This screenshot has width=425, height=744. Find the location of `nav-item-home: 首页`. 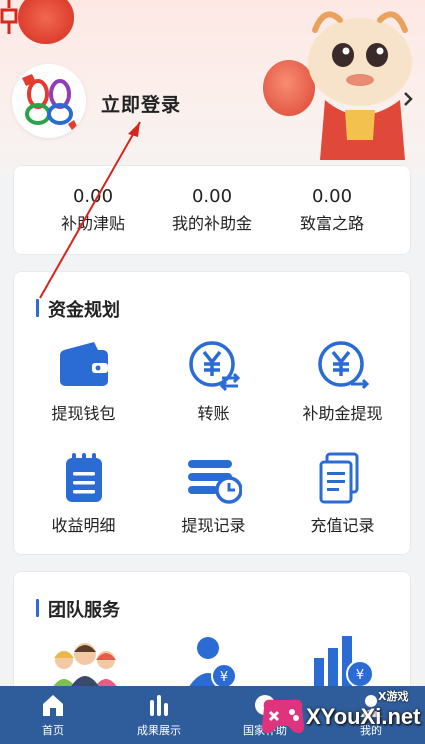

nav-item-home: 首页 is located at coordinates (53, 715).